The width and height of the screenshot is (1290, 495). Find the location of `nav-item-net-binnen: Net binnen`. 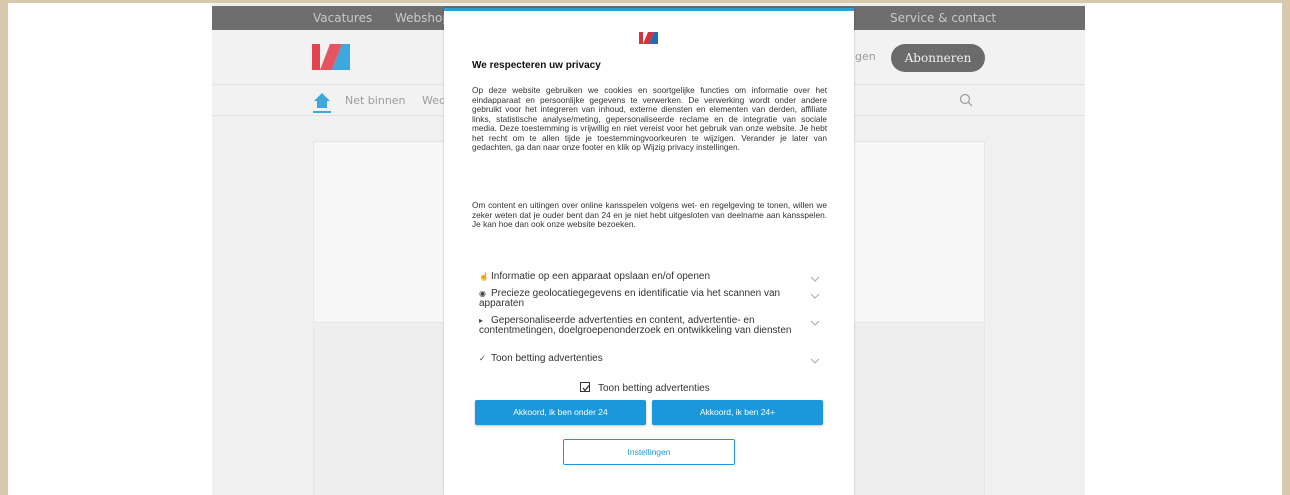

nav-item-net-binnen: Net binnen is located at coordinates (375, 100).